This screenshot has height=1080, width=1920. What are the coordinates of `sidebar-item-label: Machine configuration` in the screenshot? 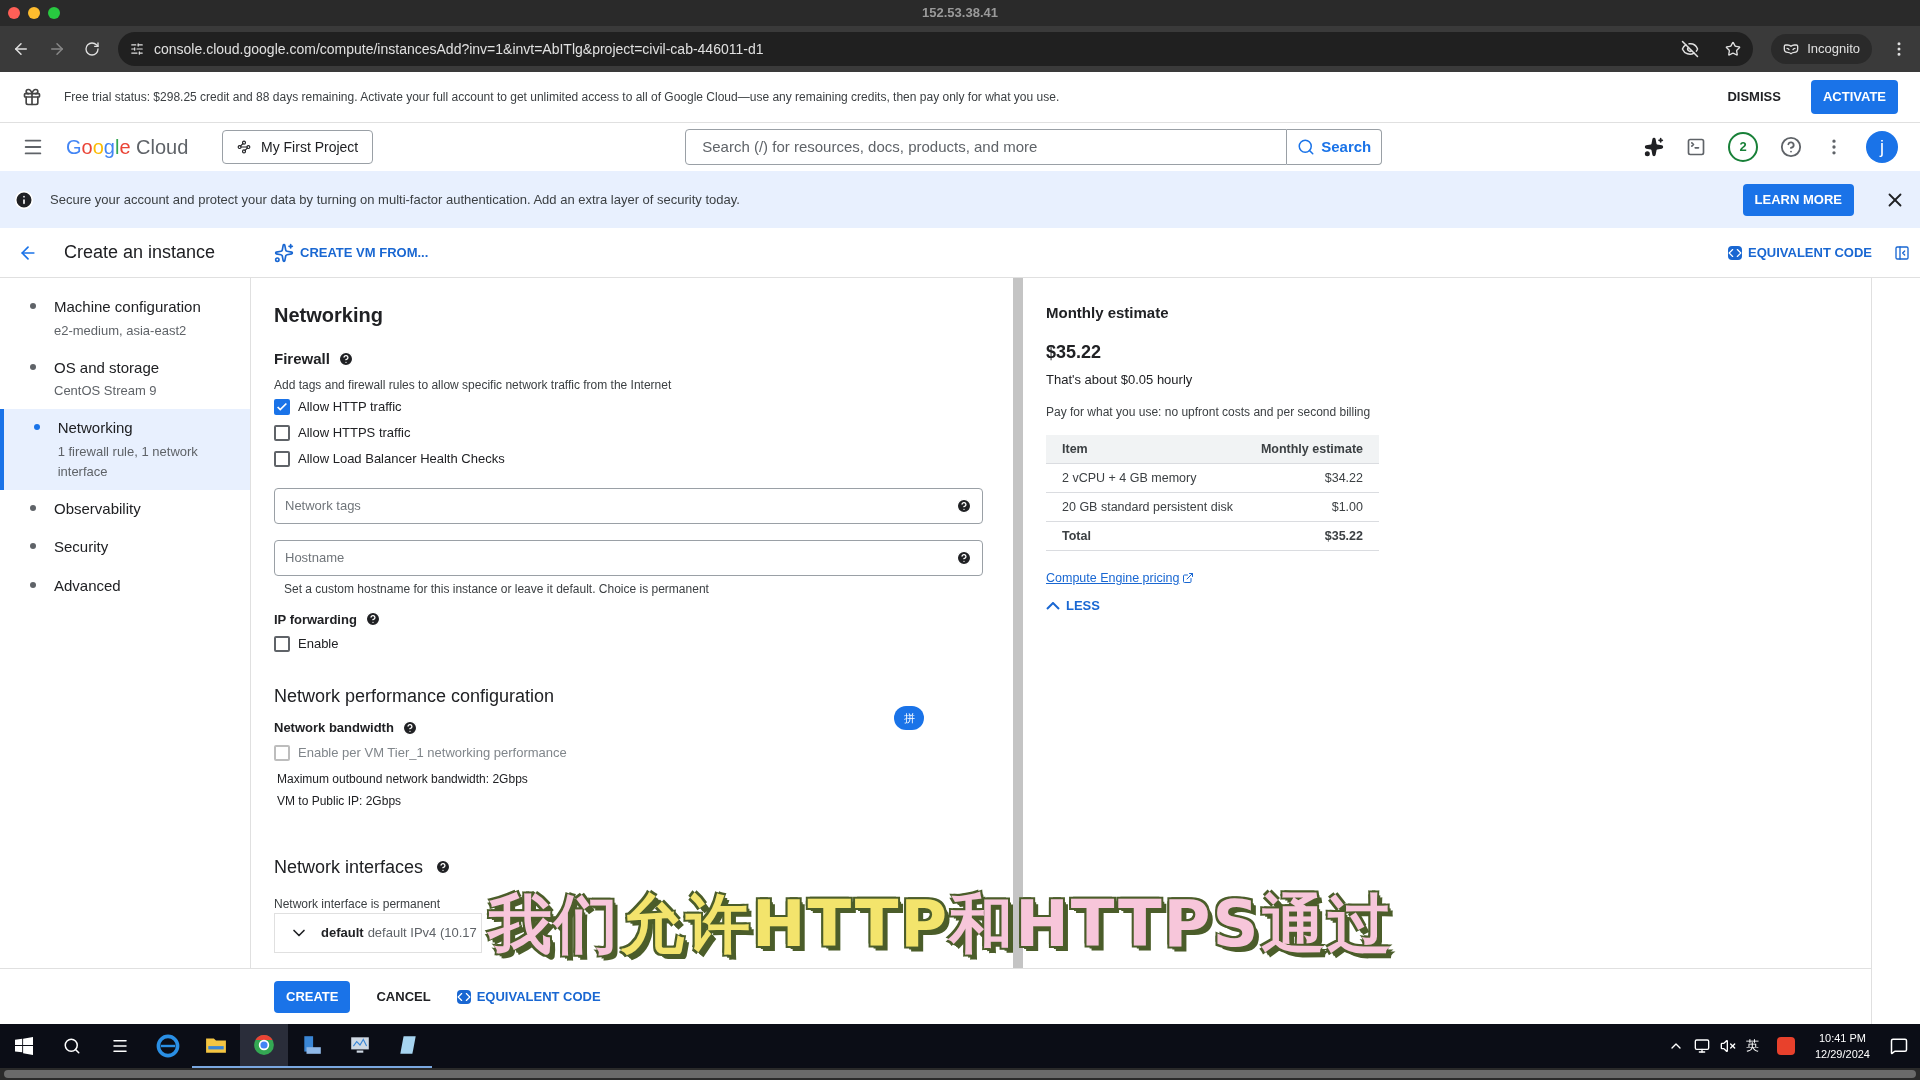 It's located at (127, 307).